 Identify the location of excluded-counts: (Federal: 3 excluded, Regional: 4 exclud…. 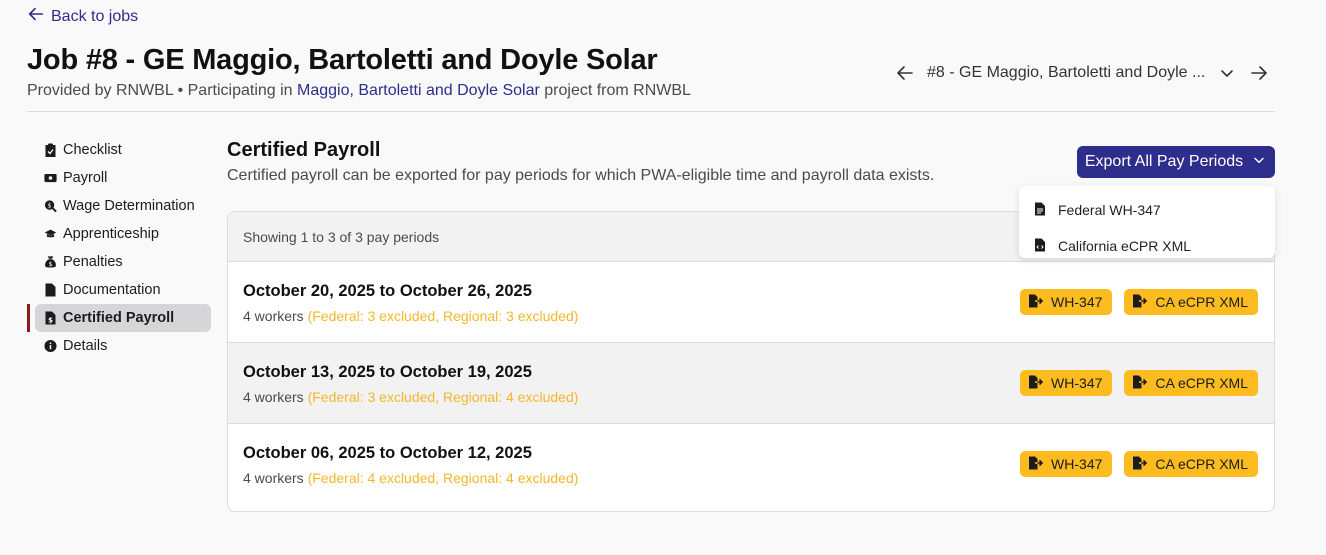
(443, 397).